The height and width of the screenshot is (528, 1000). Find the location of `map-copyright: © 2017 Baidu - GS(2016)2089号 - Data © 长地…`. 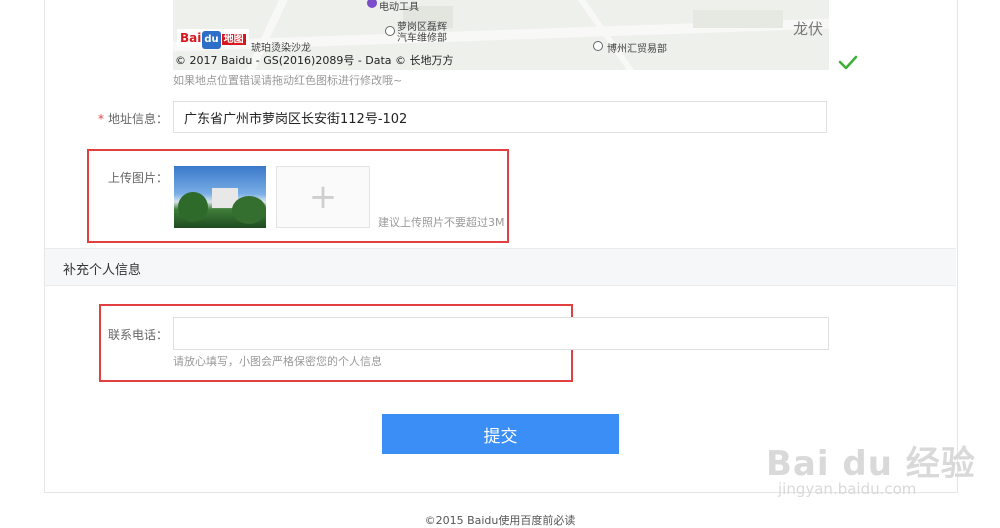

map-copyright: © 2017 Baidu - GS(2016)2089号 - Data © 长地… is located at coordinates (314, 60).